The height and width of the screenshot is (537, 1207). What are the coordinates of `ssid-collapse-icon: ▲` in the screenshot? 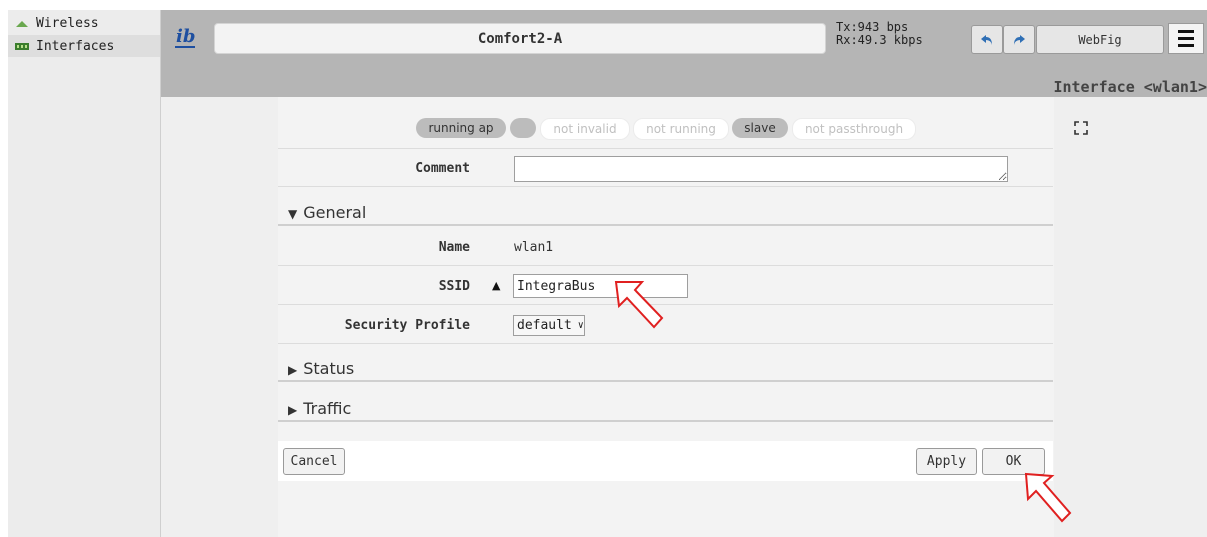 It's located at (496, 285).